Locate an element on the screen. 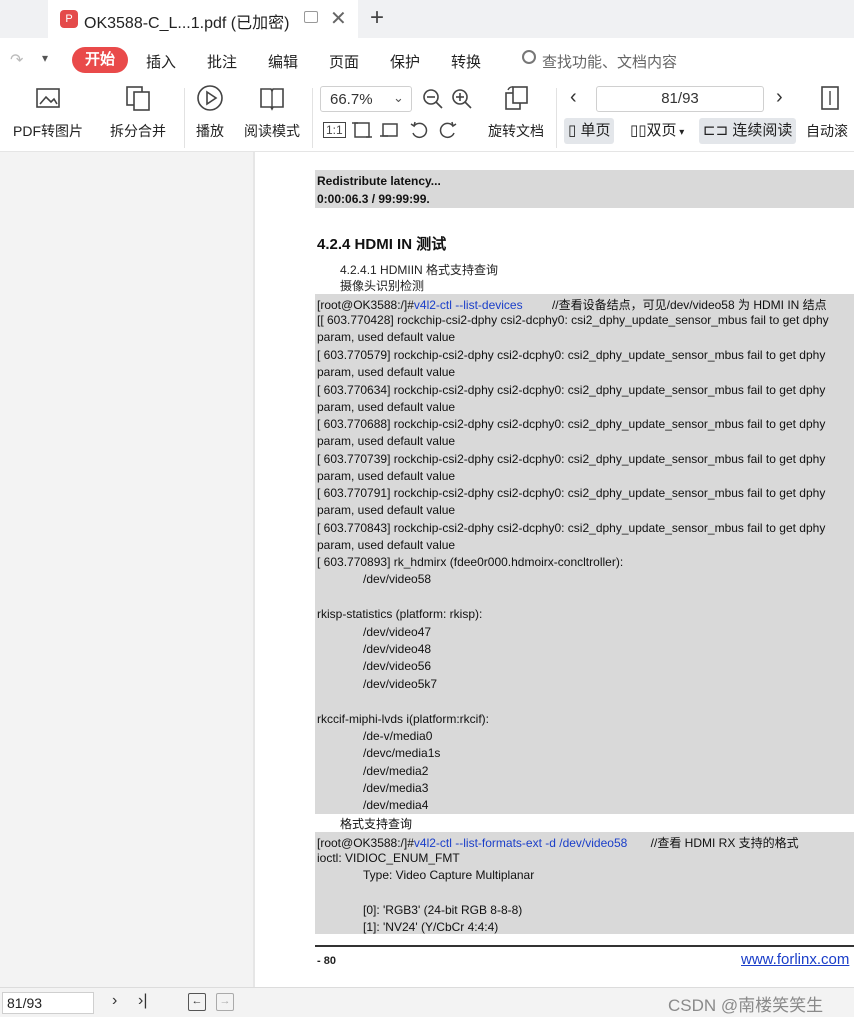  page-number-field: 81/93 is located at coordinates (48, 1003).